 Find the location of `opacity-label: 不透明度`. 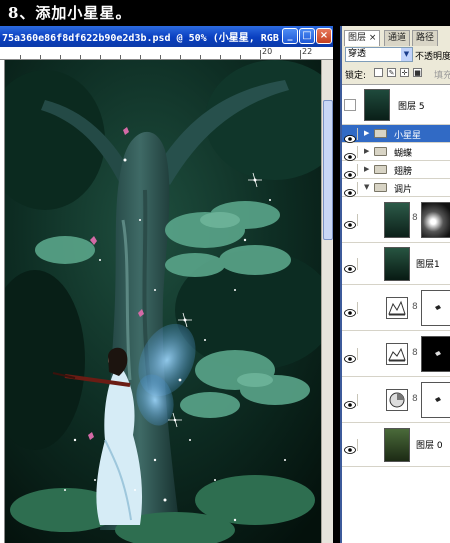

opacity-label: 不透明度 is located at coordinates (432, 57).